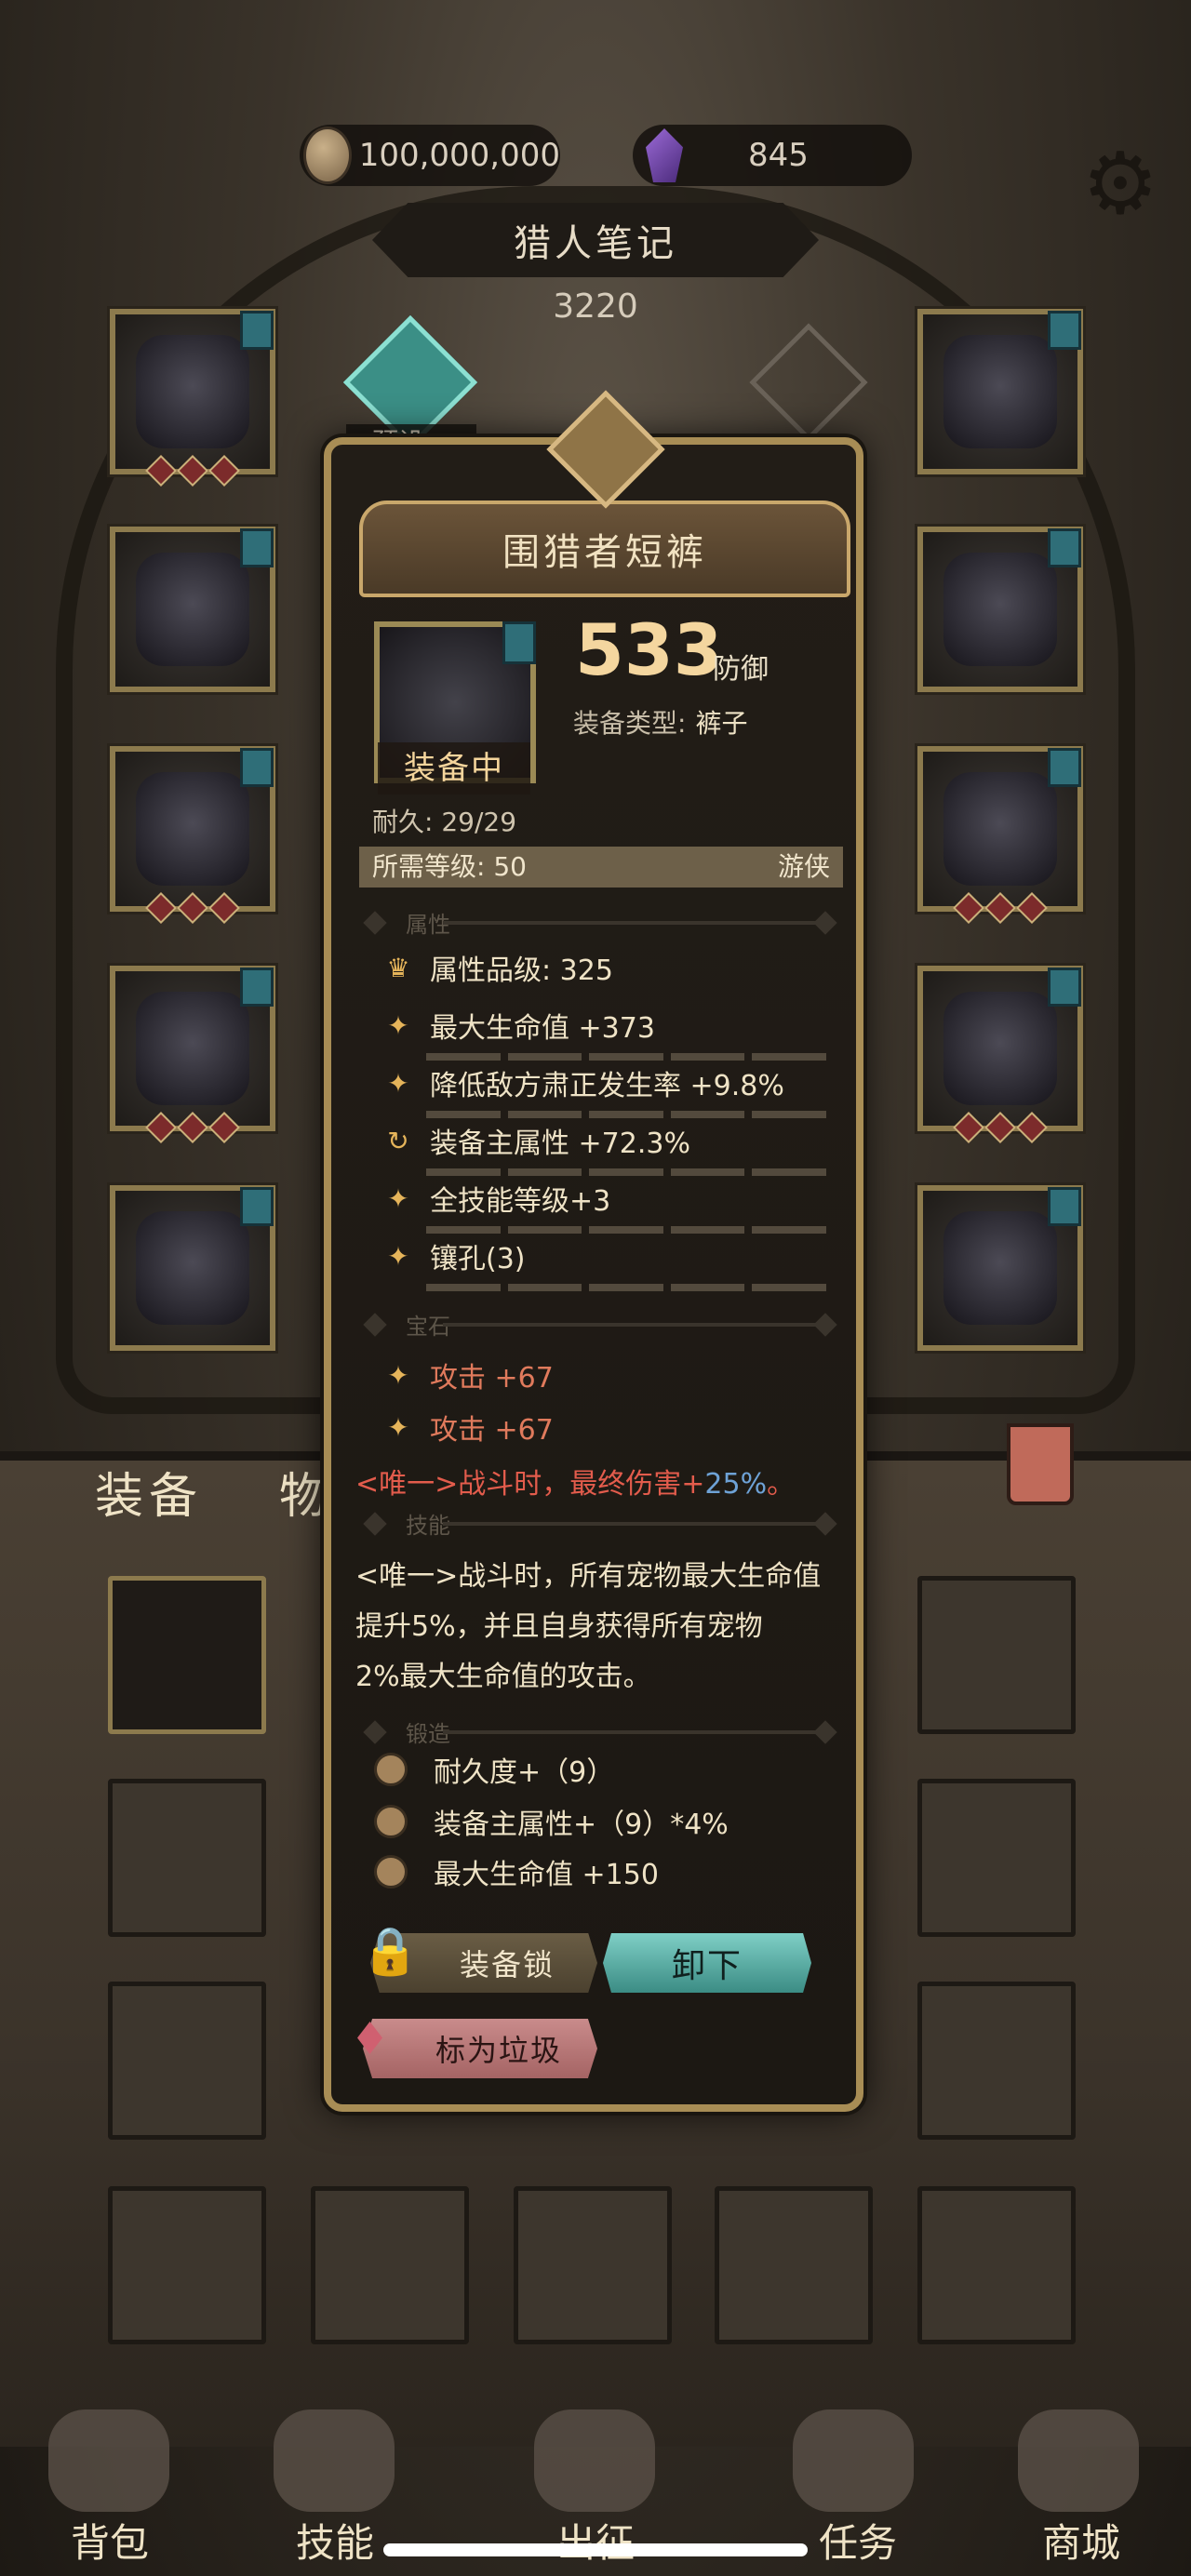 This screenshot has height=2576, width=1191. Describe the element at coordinates (516, 1871) in the screenshot. I see `forge-row: 最大生命值 +150` at that location.